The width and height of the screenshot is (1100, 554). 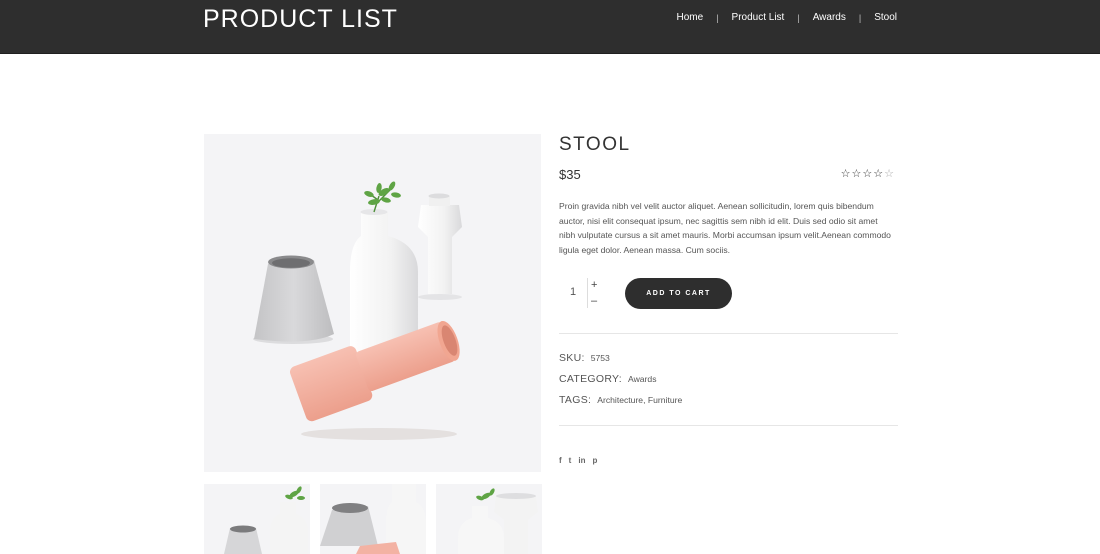 What do you see at coordinates (594, 285) in the screenshot?
I see `quantity-increase-button: +` at bounding box center [594, 285].